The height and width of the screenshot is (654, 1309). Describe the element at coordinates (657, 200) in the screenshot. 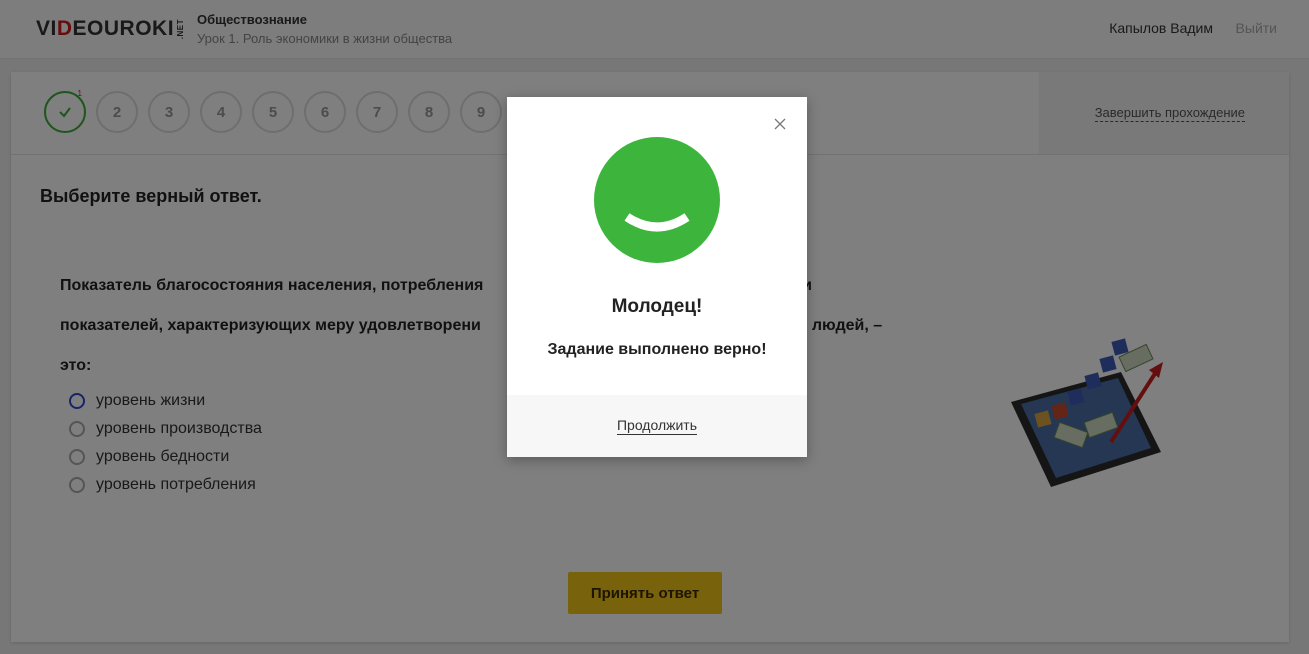

I see `smiley-icon` at that location.